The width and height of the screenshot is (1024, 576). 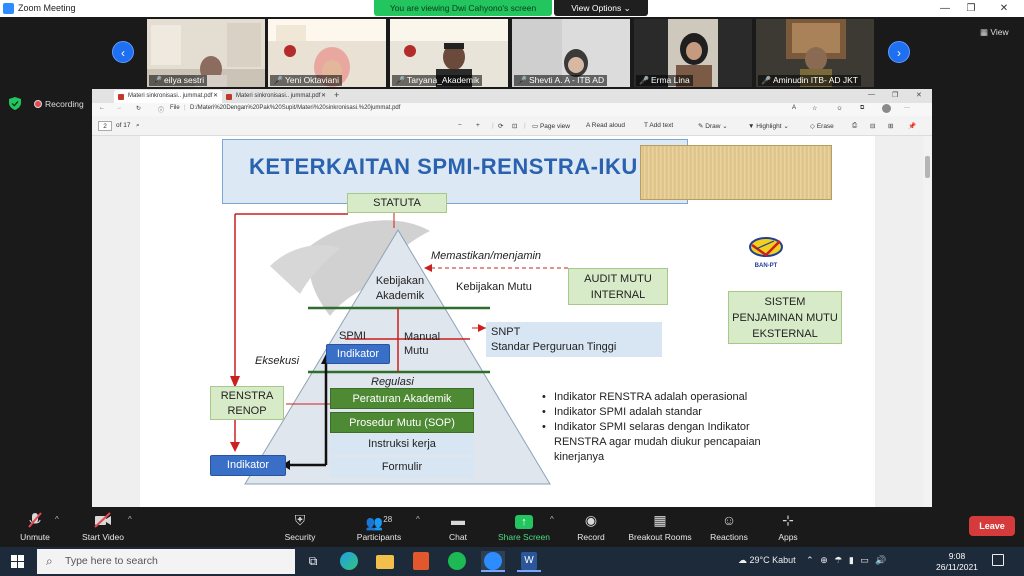 I want to click on clock-date: 26/11/2021, so click(x=957, y=567).